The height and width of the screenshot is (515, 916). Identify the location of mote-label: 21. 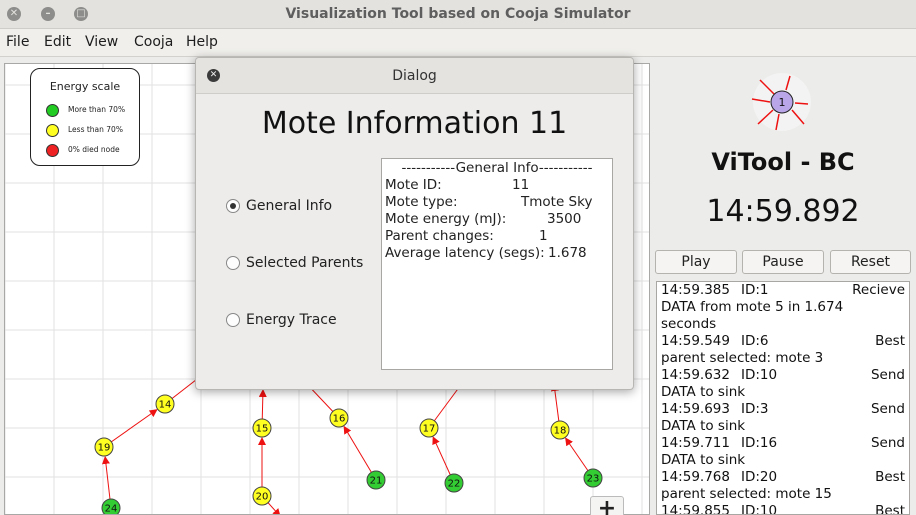
(376, 481).